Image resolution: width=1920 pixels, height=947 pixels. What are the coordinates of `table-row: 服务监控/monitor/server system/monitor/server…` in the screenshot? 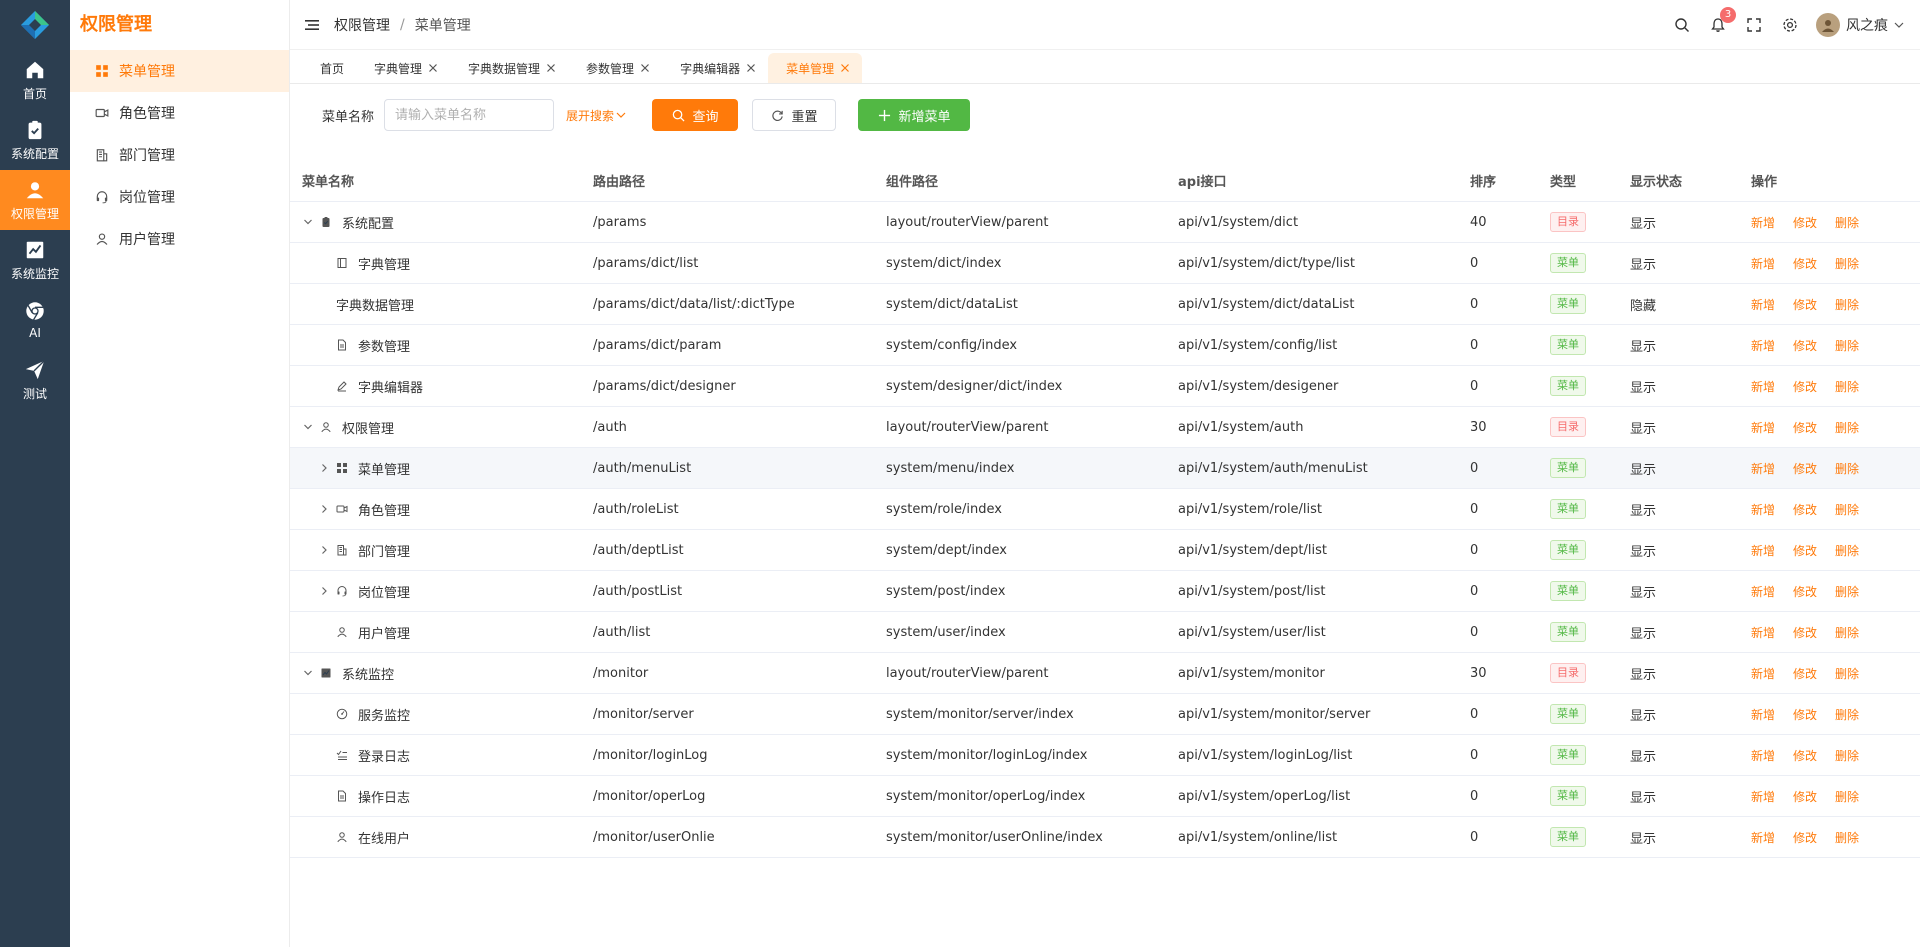 It's located at (1105, 714).